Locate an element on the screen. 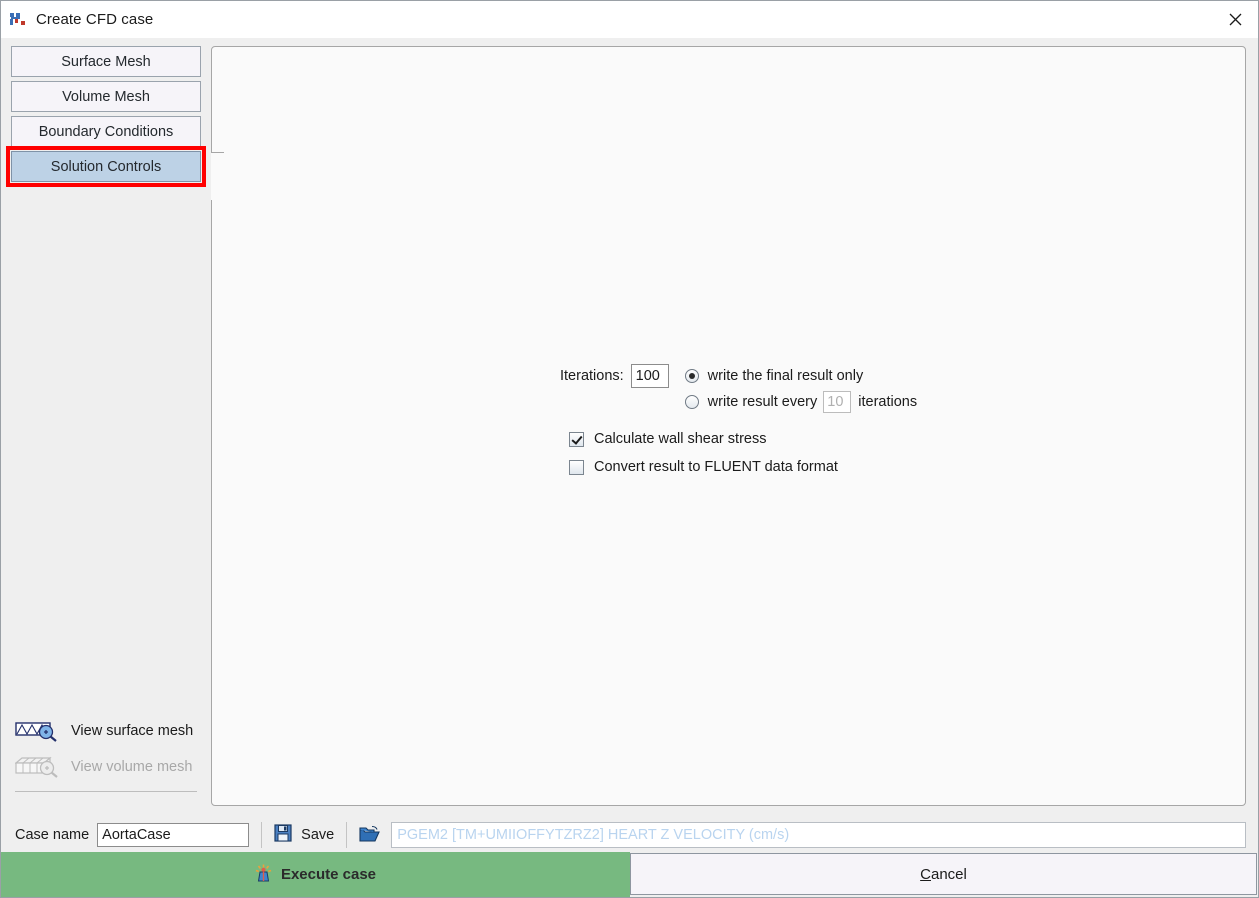 The image size is (1259, 898). active-tab-notch is located at coordinates (217, 176).